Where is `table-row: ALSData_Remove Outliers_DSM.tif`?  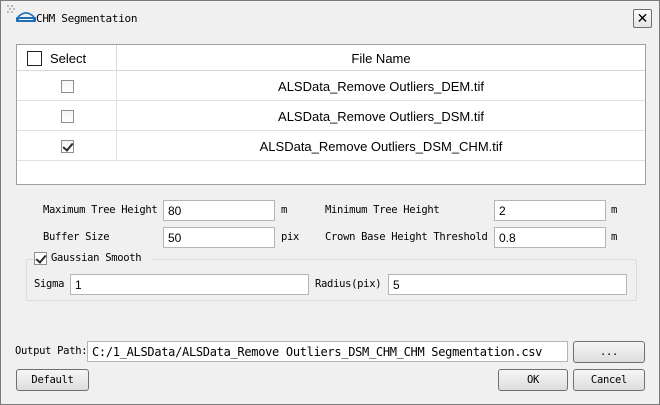 table-row: ALSData_Remove Outliers_DSM.tif is located at coordinates (331, 116).